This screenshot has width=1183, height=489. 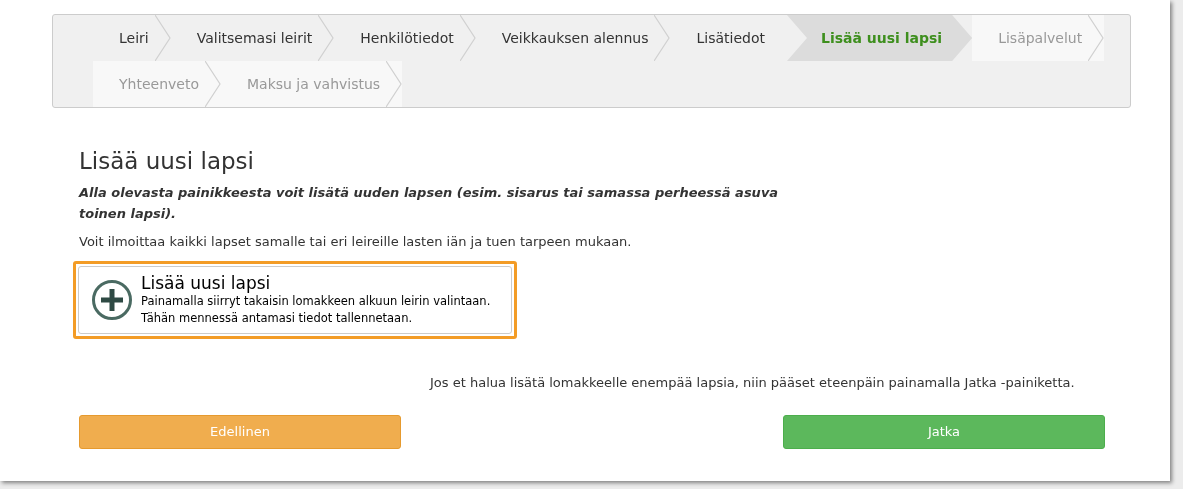 What do you see at coordinates (112, 300) in the screenshot?
I see `plus-circle-icon` at bounding box center [112, 300].